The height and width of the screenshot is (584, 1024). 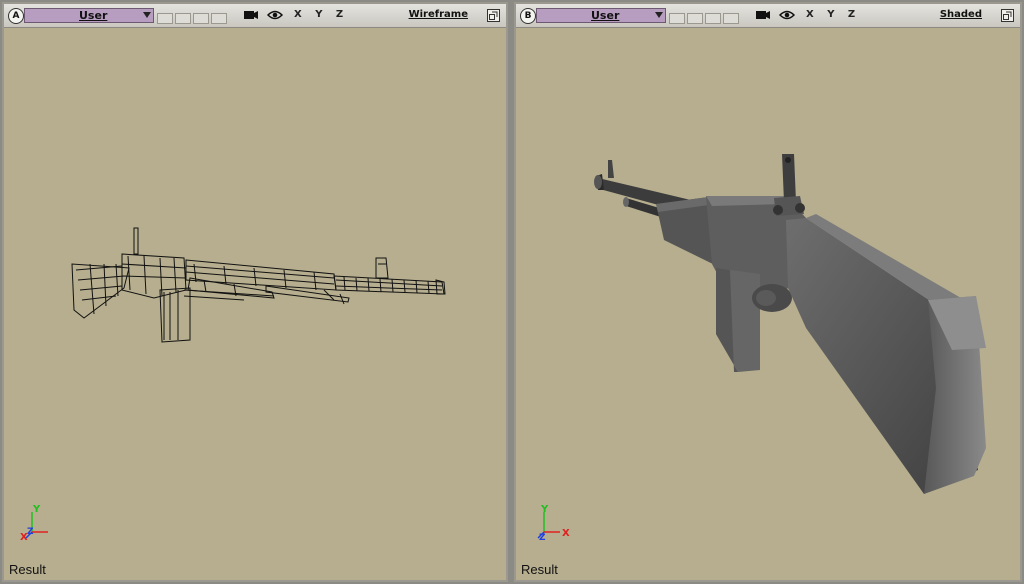 I want to click on viewport-a-badge: A, so click(x=16, y=16).